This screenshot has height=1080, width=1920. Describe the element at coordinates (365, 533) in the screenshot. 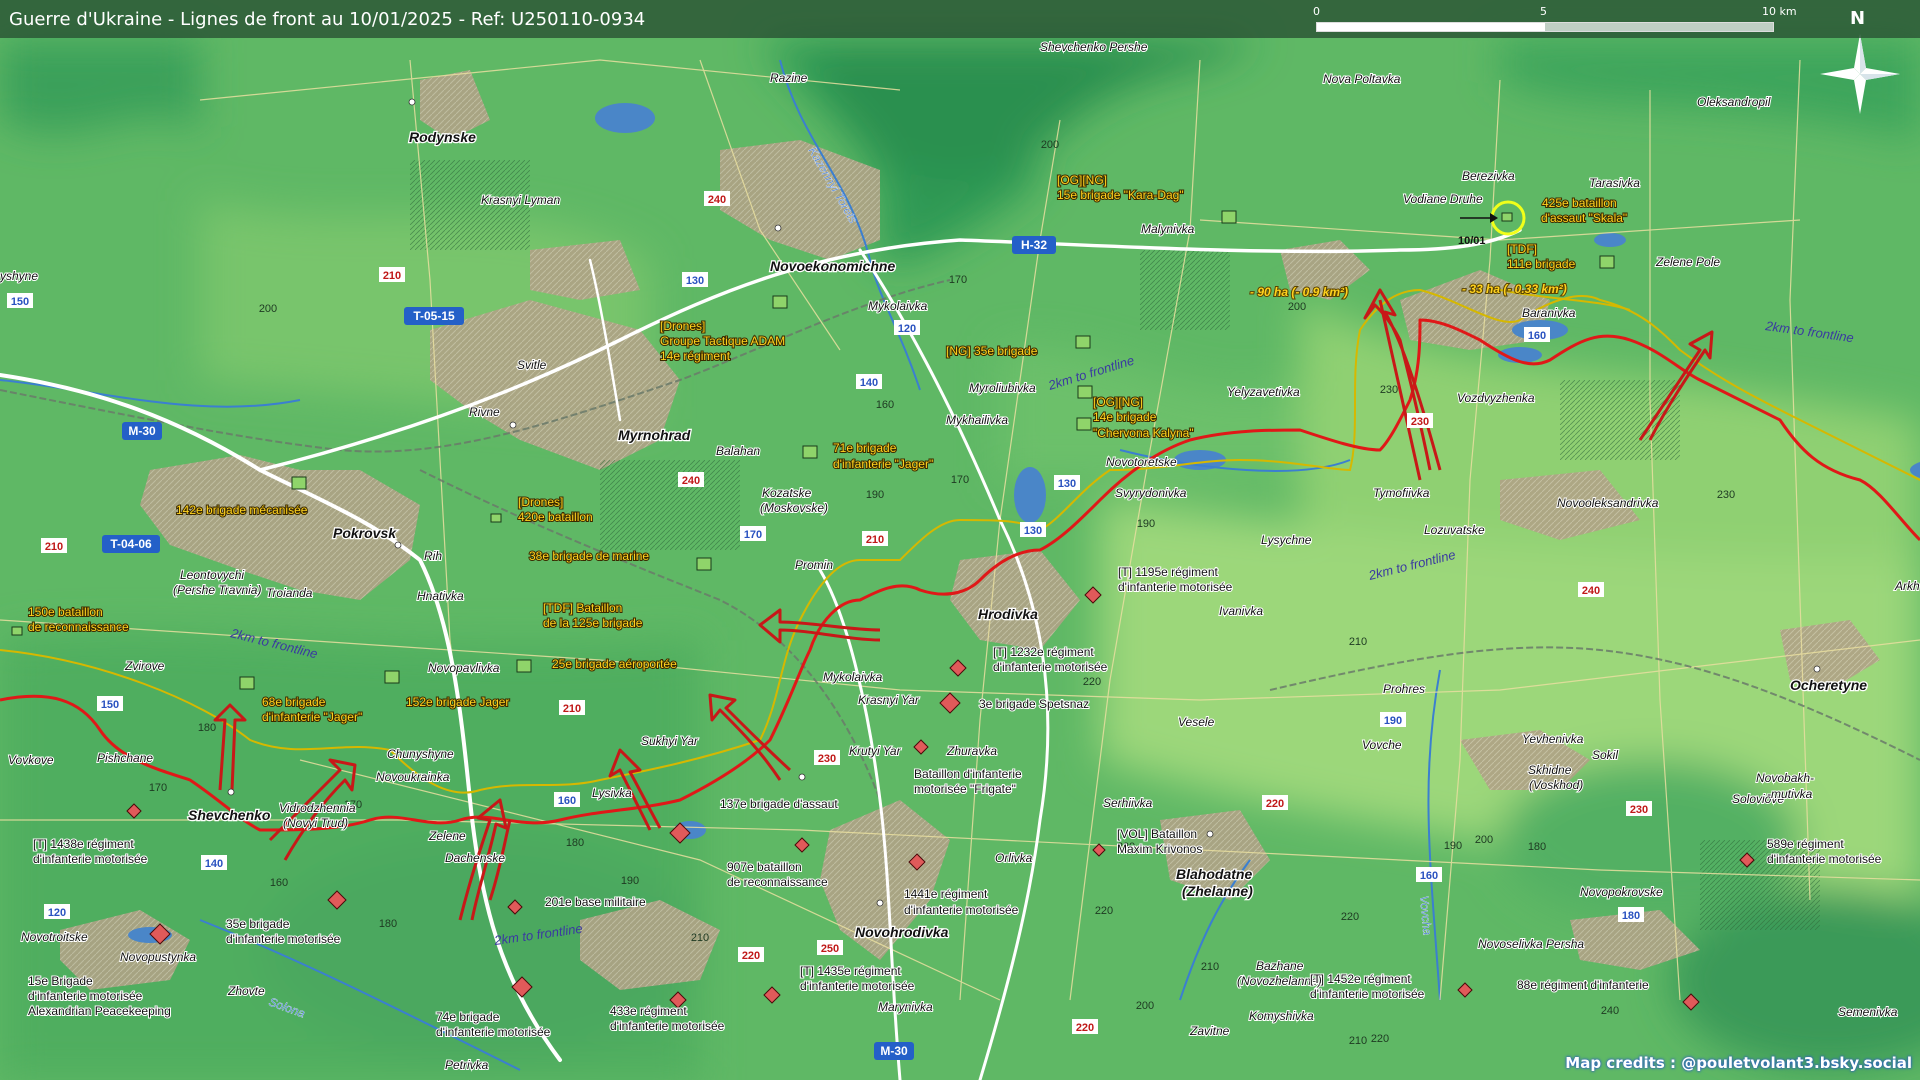

I see `town-pokrovsk: Pokrovsk` at that location.